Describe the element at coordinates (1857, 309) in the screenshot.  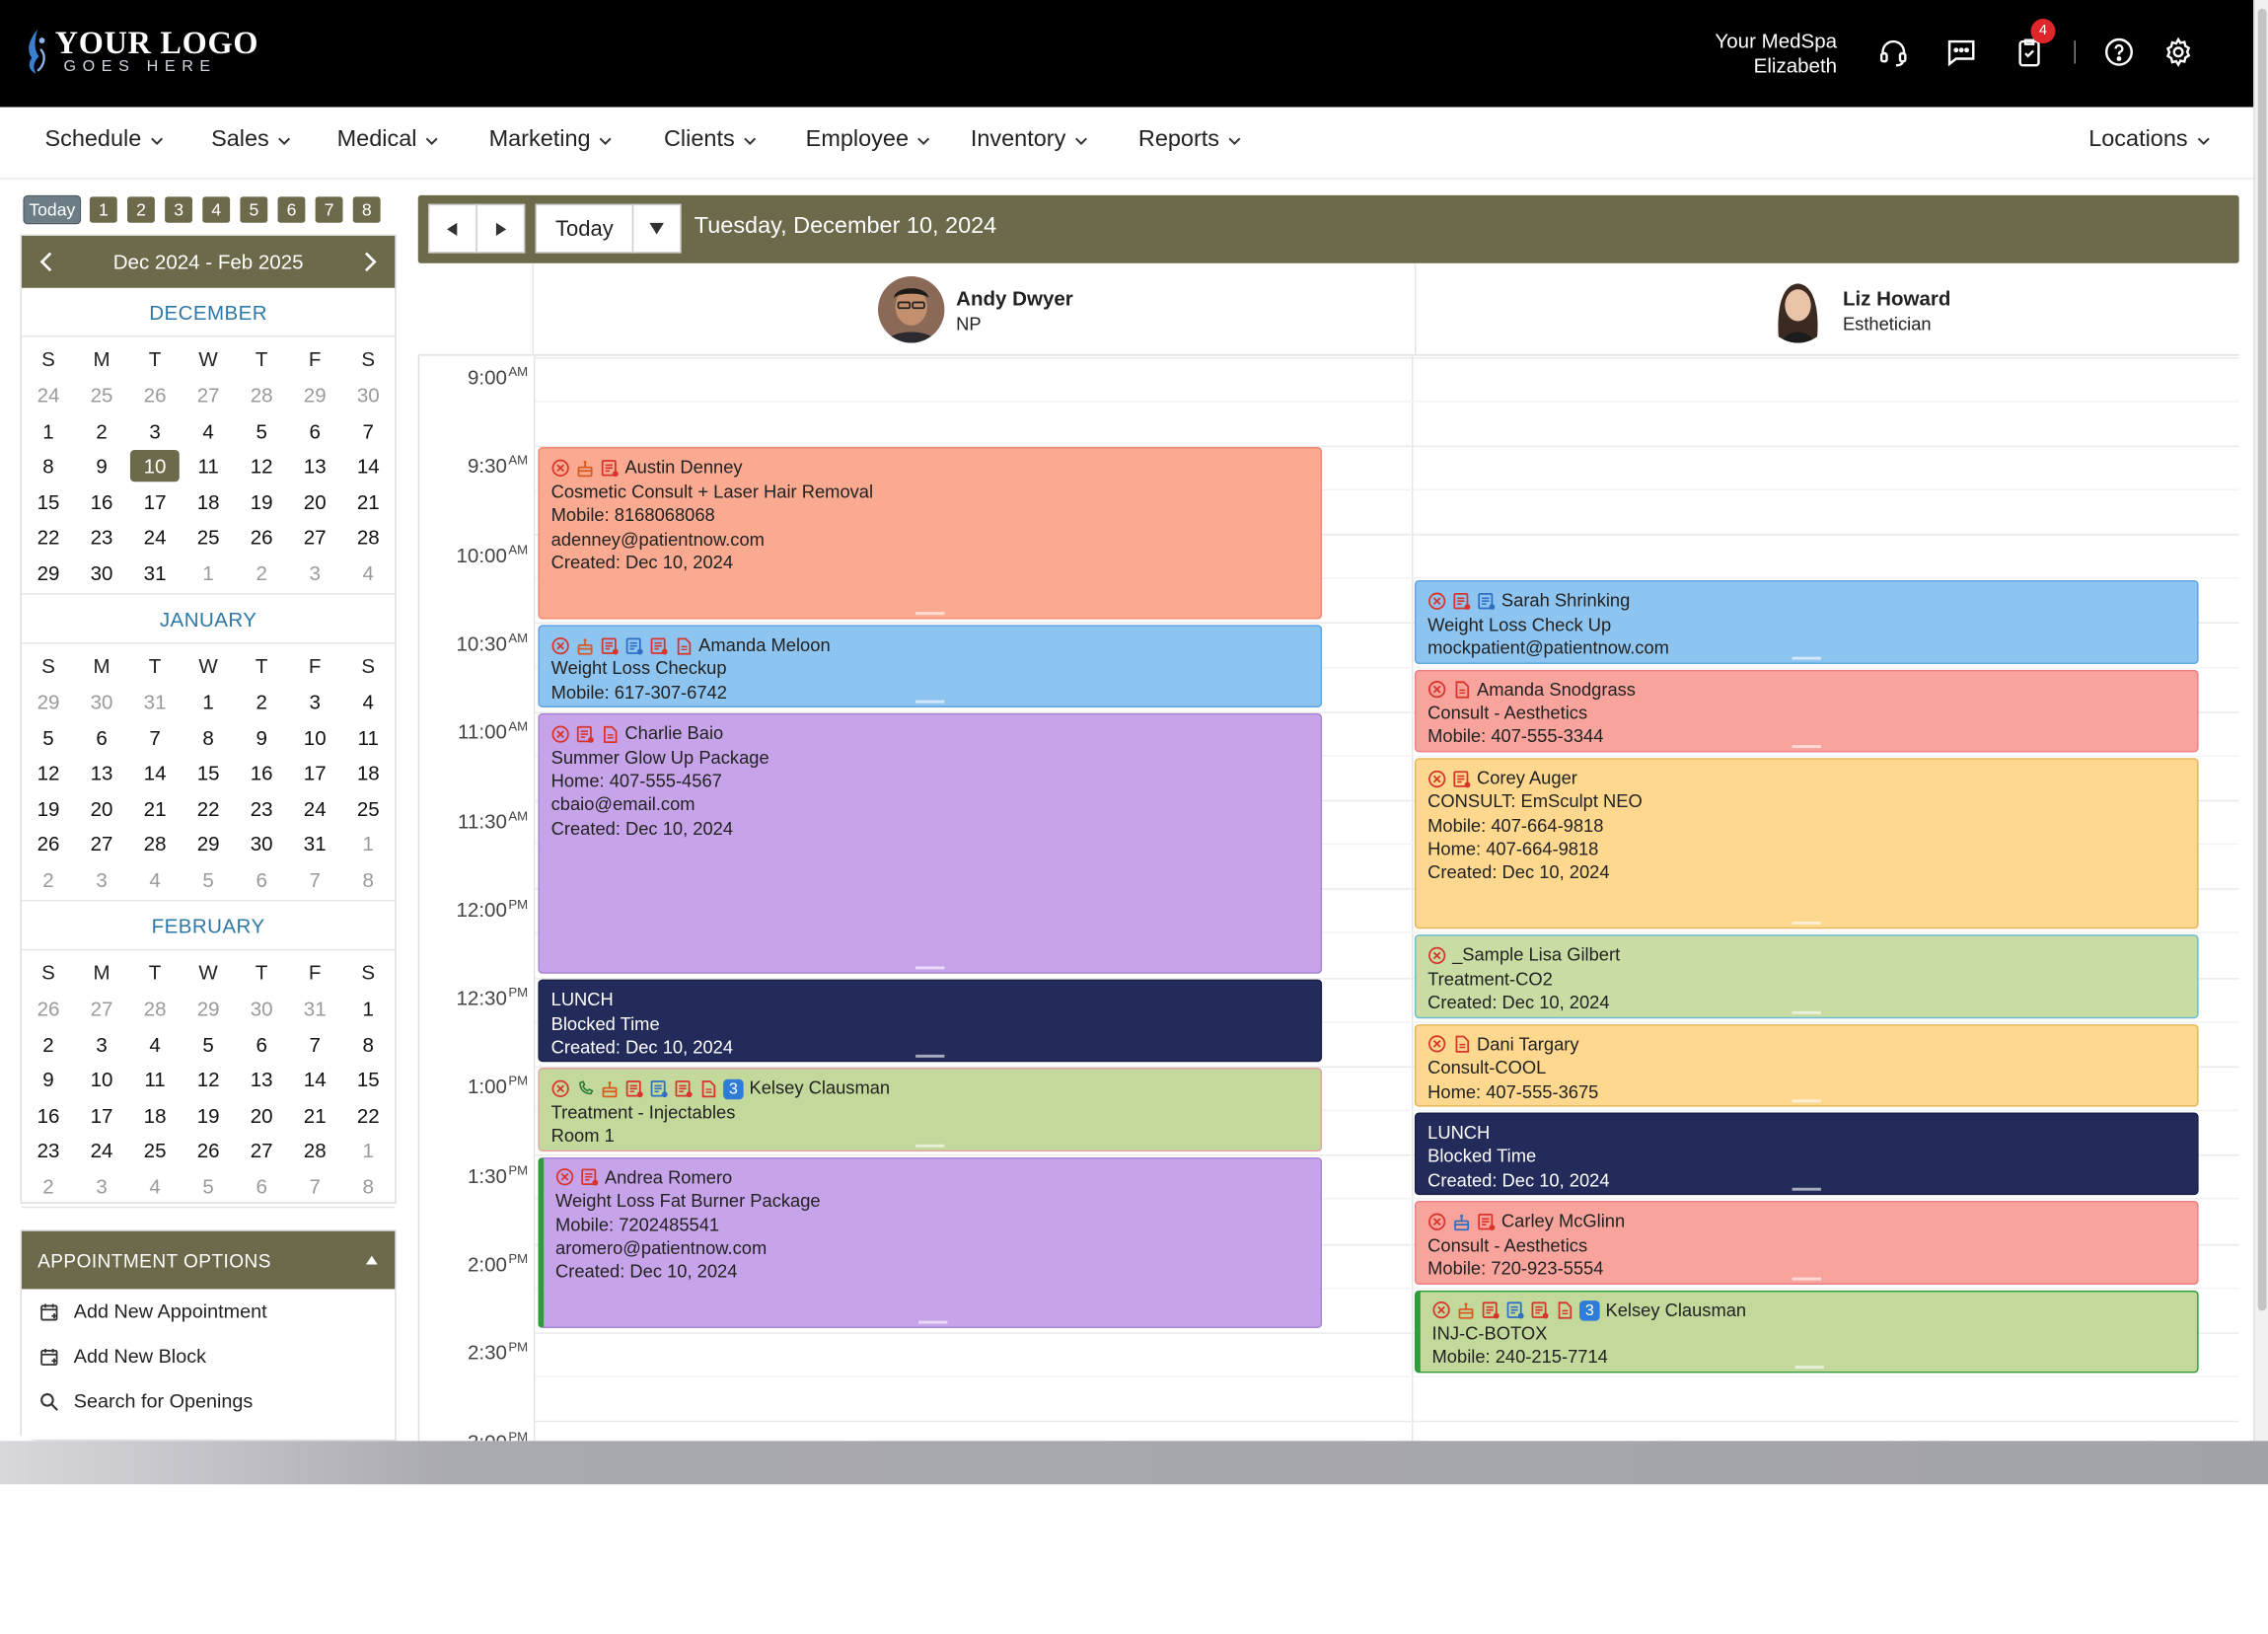
I see `provider-liz: Liz Howard Esthetician` at that location.